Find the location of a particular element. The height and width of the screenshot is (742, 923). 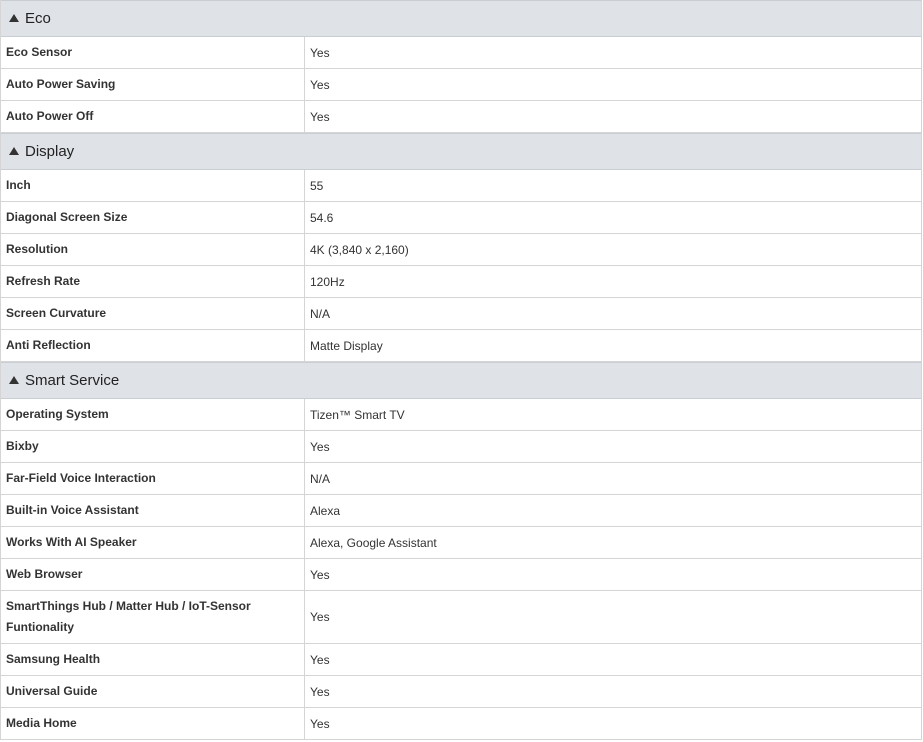

spec-value: Alexa, Google Assistant is located at coordinates (373, 542).